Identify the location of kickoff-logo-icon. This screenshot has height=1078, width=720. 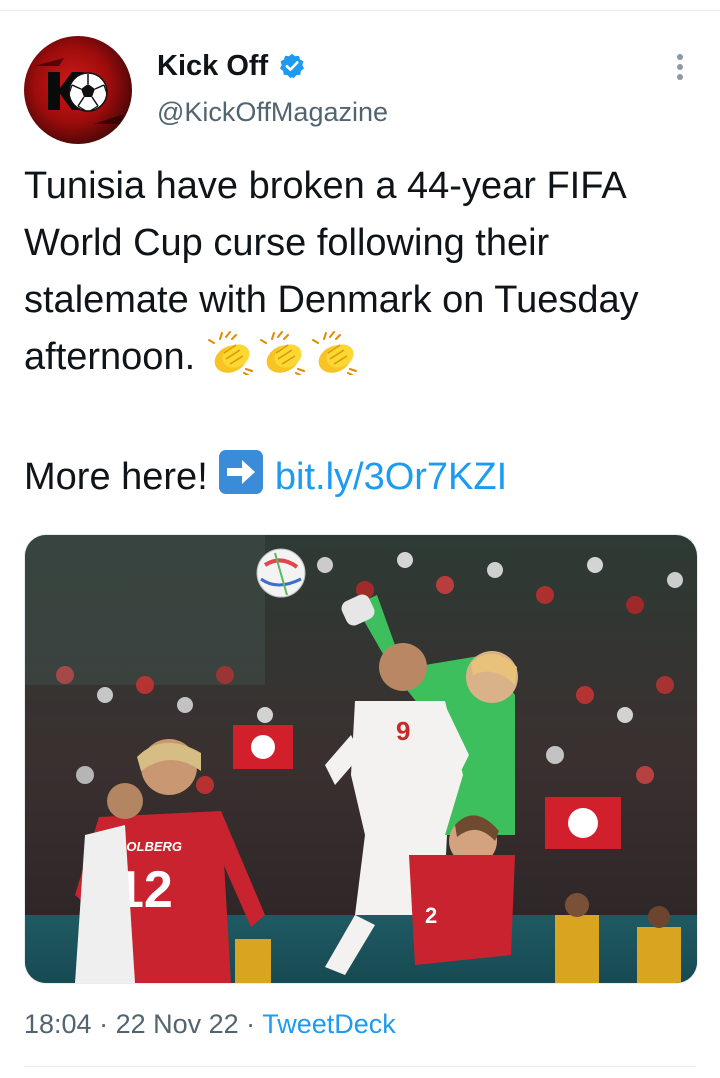
(79, 91).